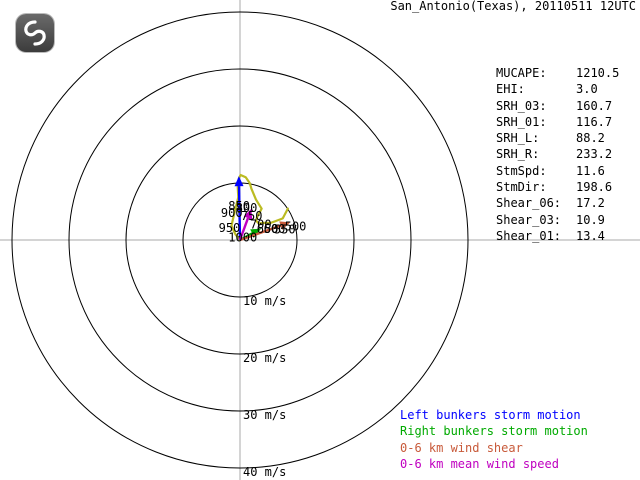 This screenshot has width=640, height=480. I want to click on stat-key: SRH_01:, so click(521, 121).